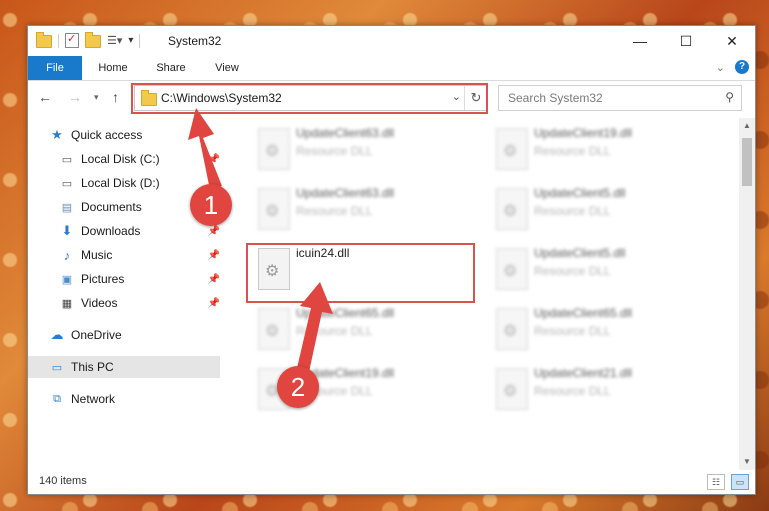  What do you see at coordinates (620, 98) in the screenshot?
I see `search-box: Search System32 ⚲` at bounding box center [620, 98].